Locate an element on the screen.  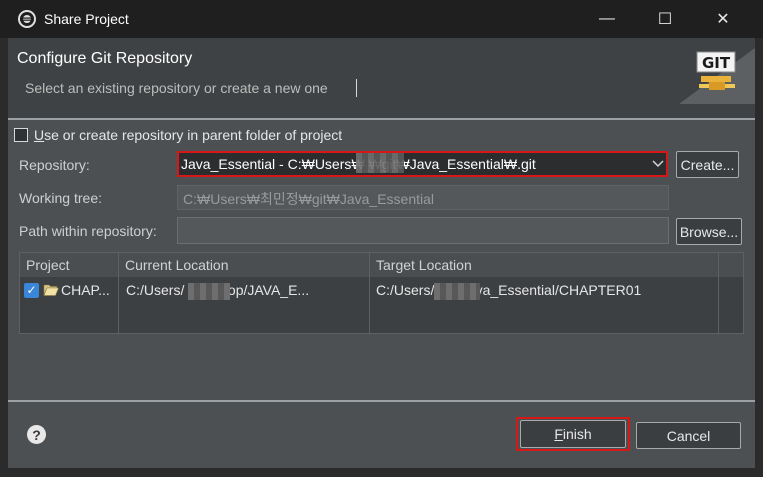
column-header-target-location: Target Location is located at coordinates (544, 265).